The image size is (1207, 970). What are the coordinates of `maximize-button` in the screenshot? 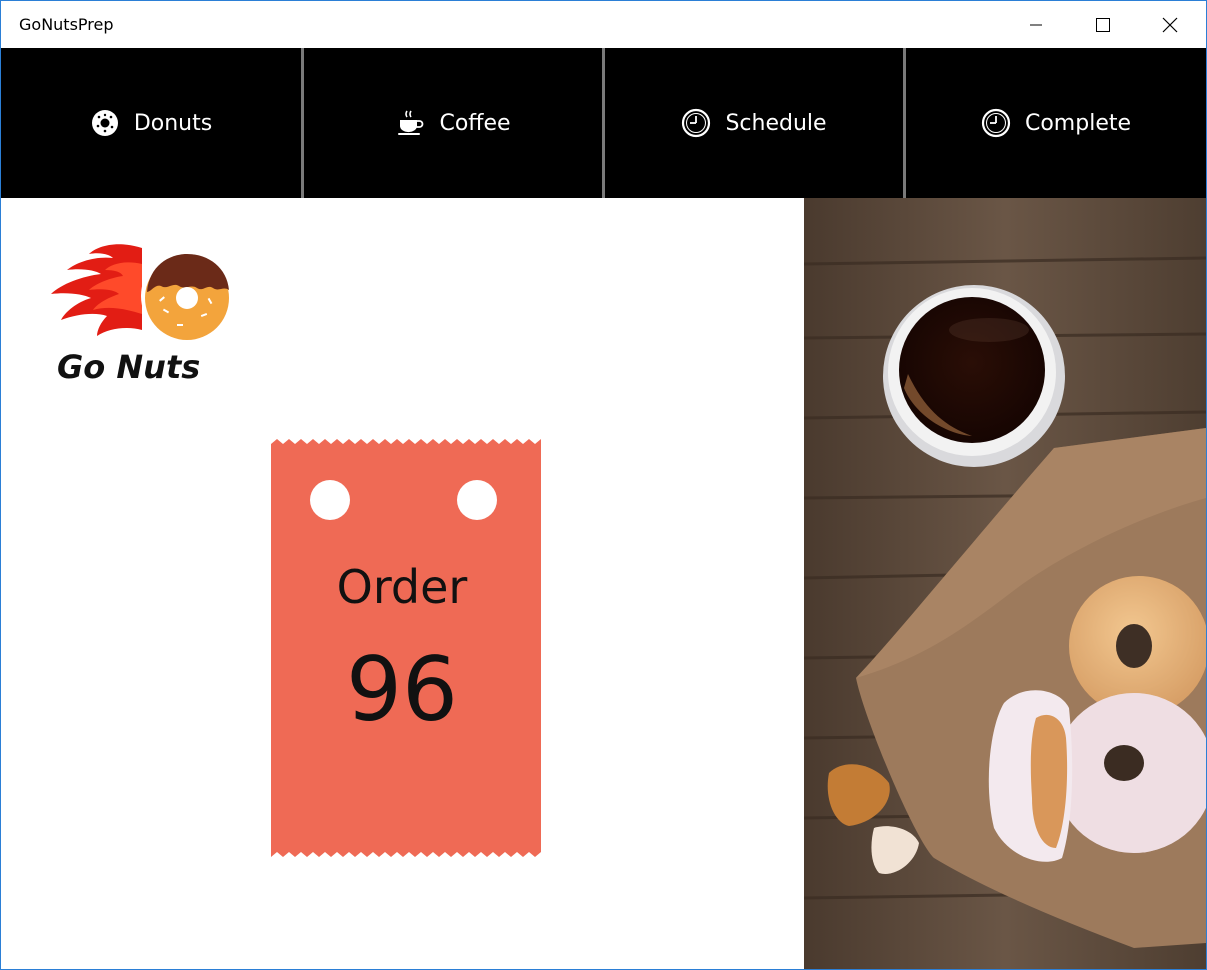 It's located at (1103, 24).